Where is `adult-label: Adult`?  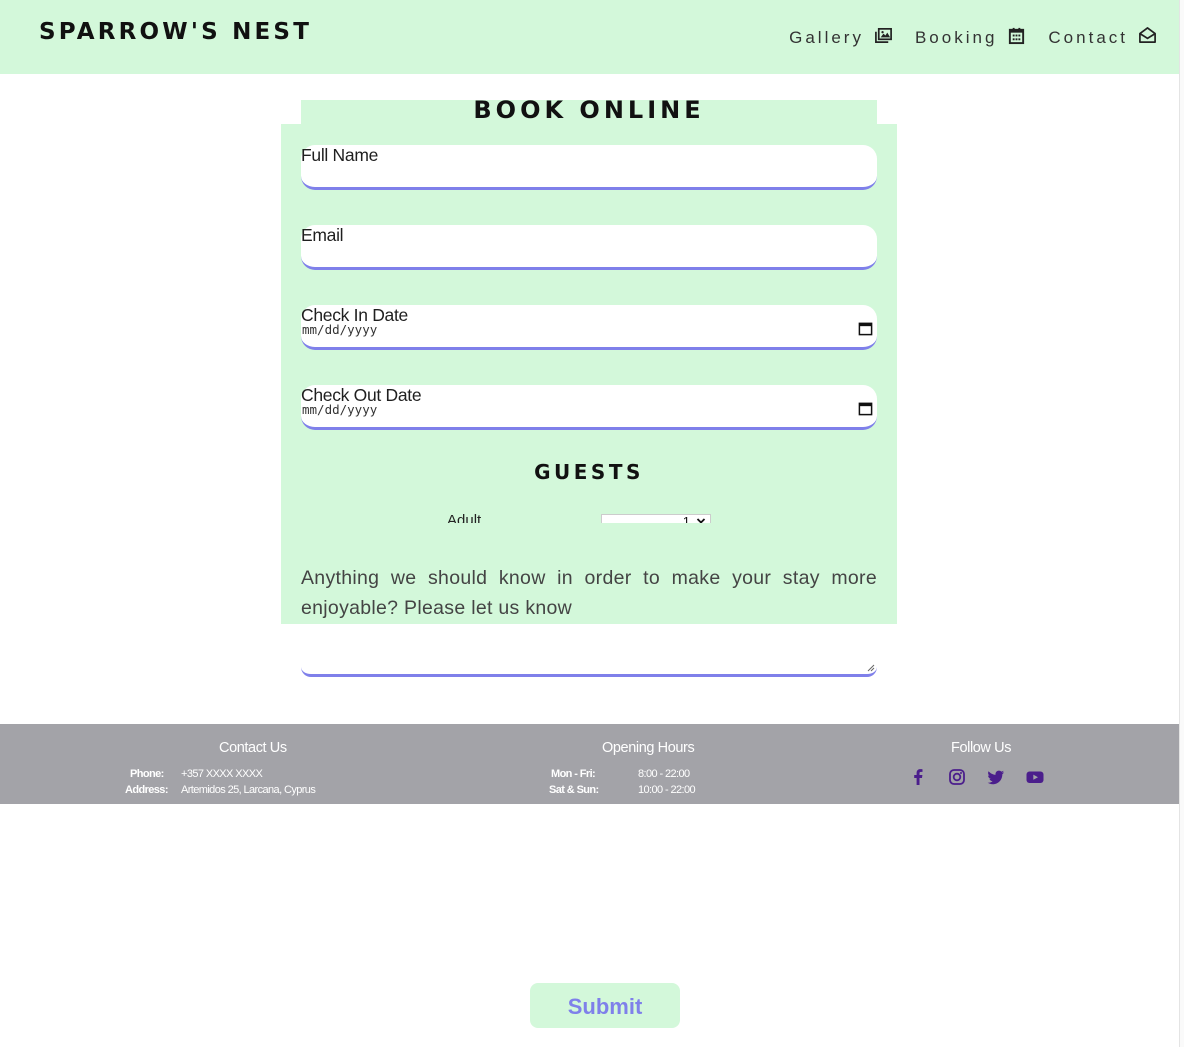 adult-label: Adult is located at coordinates (464, 517).